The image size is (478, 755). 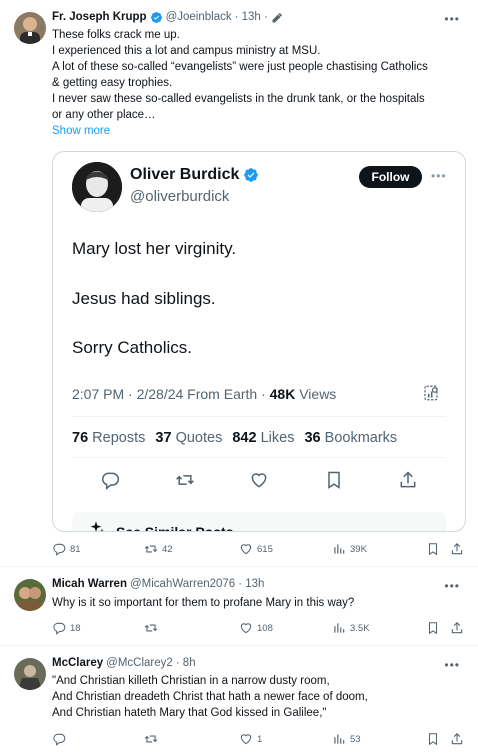 What do you see at coordinates (80, 438) in the screenshot?
I see `reposts-count: 76` at bounding box center [80, 438].